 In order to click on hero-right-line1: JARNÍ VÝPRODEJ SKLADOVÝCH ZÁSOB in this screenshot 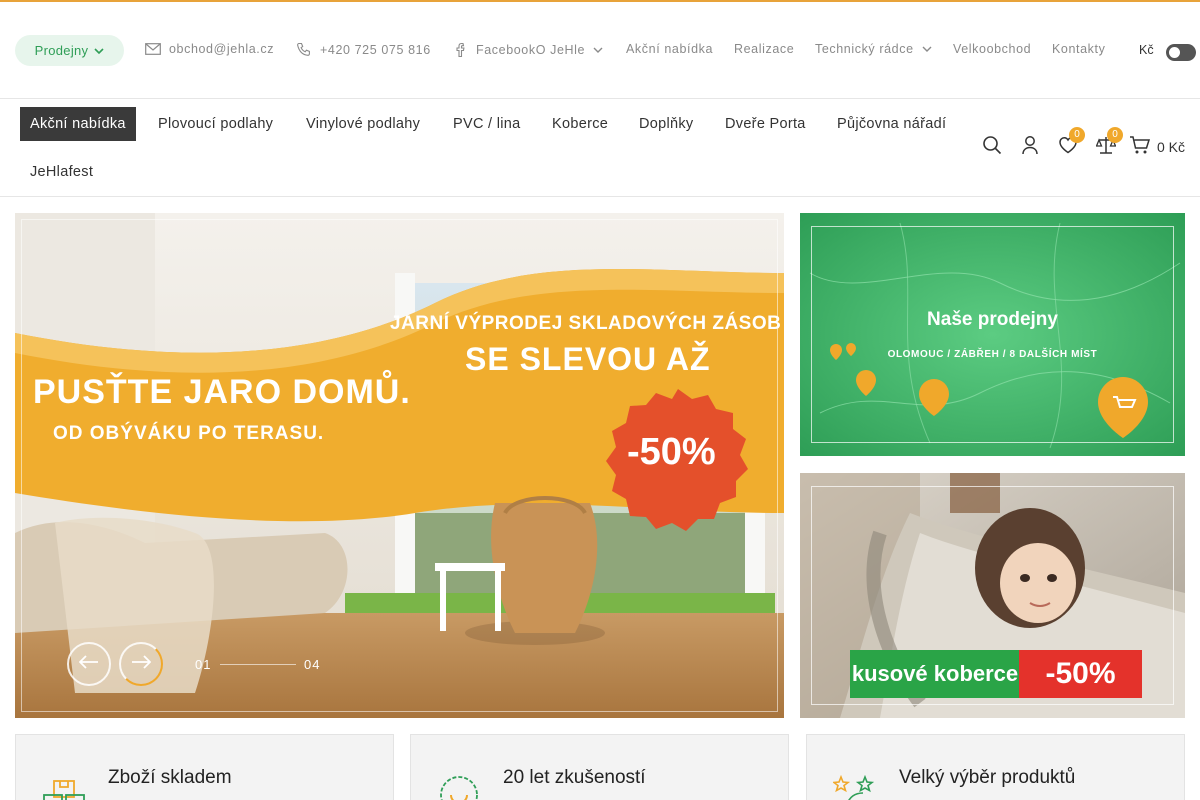, I will do `click(586, 323)`.